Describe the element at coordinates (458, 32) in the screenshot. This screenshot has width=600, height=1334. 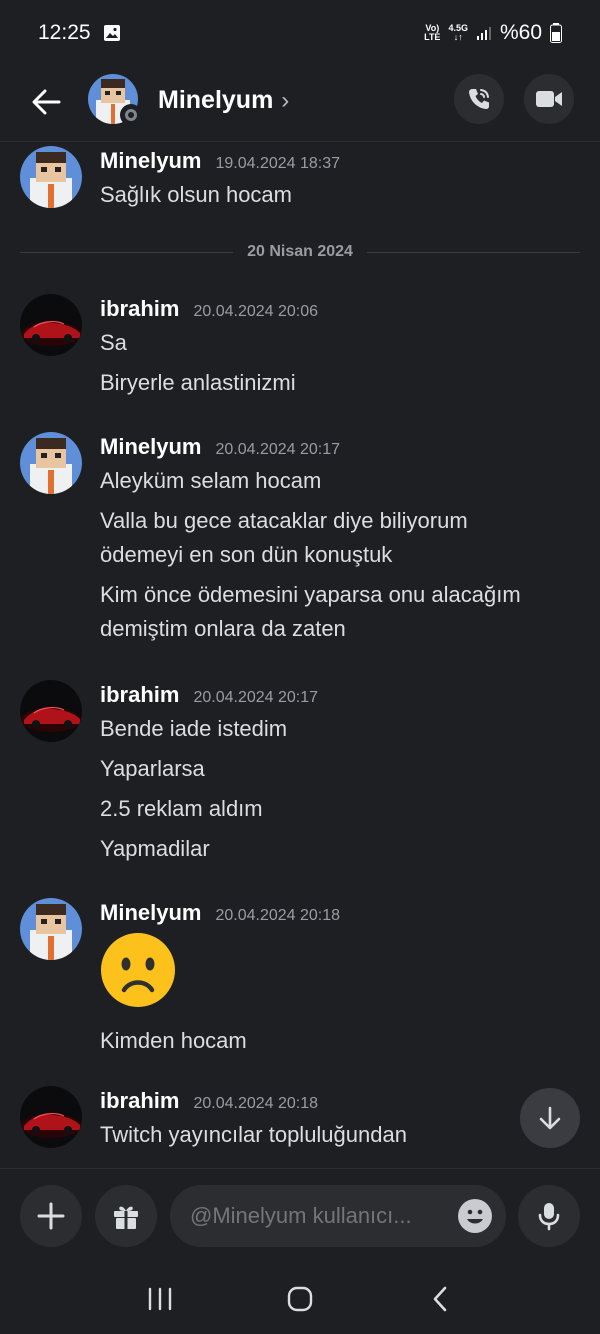
I see `network-type-indicator: 4.5G ↓↑` at that location.